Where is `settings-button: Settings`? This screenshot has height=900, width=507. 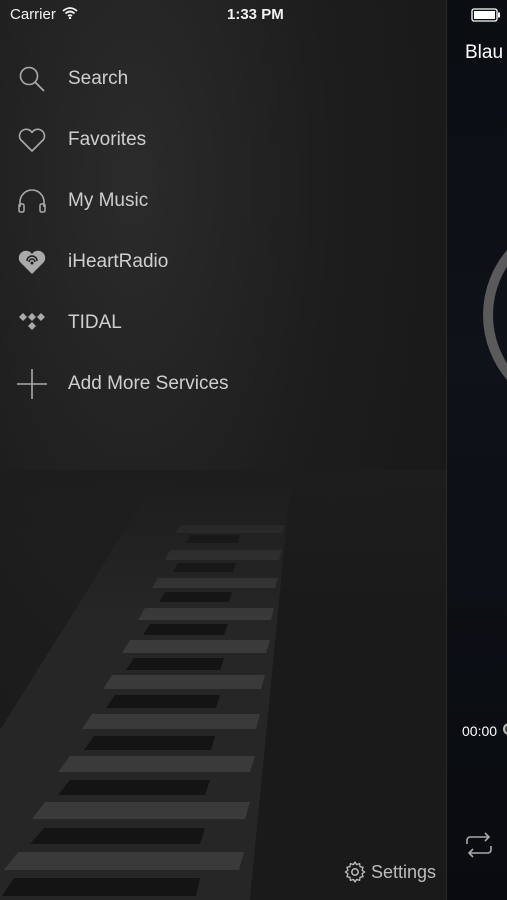
settings-button: Settings is located at coordinates (389, 872).